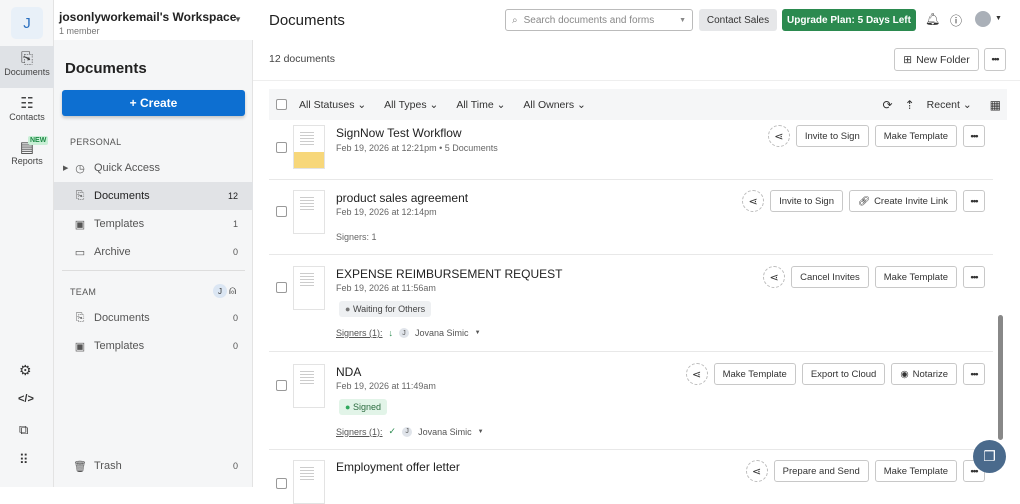  I want to click on more-options-button: •••, so click(995, 59).